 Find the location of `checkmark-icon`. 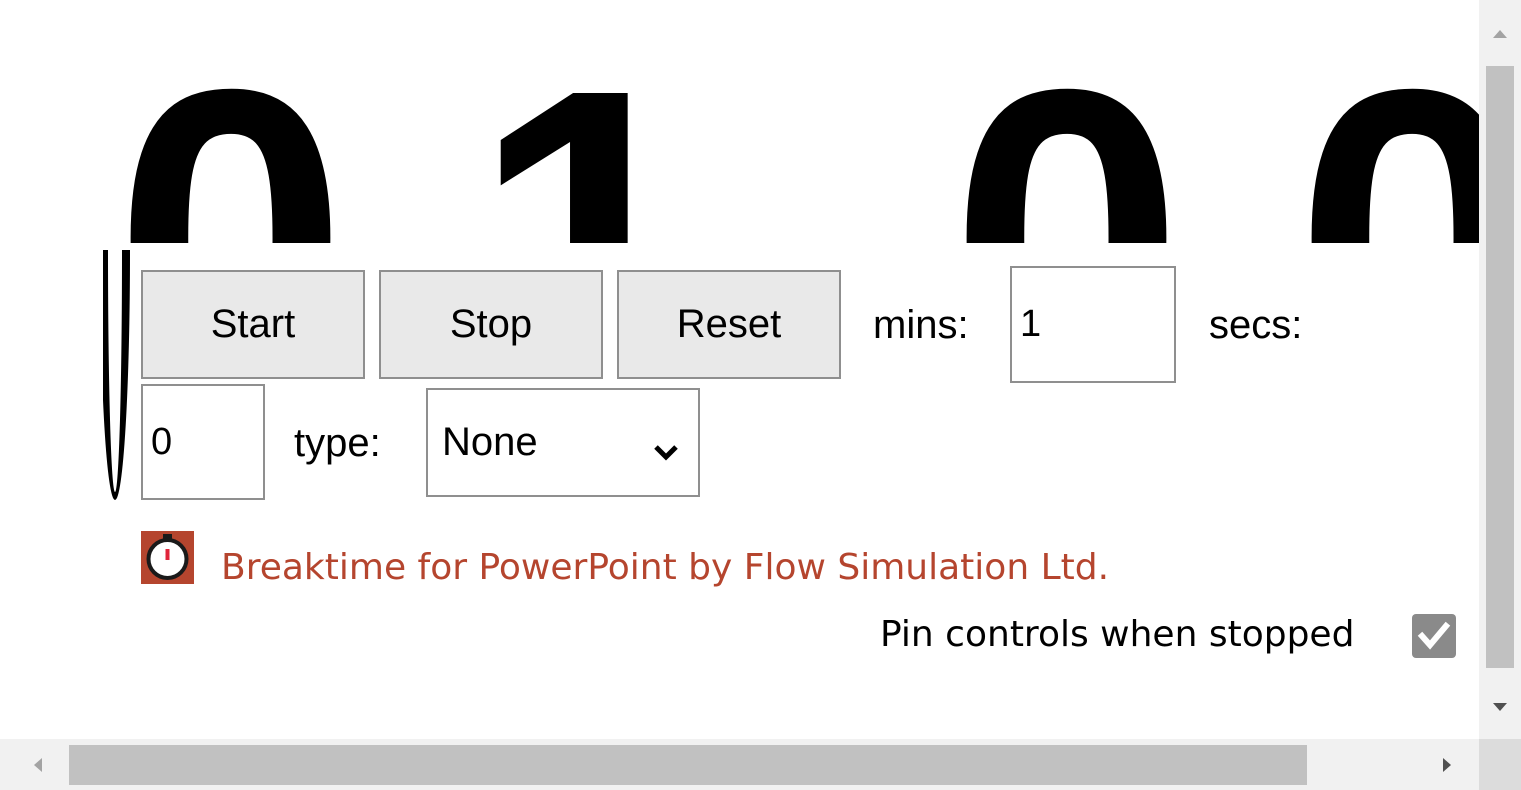

checkmark-icon is located at coordinates (1434, 635).